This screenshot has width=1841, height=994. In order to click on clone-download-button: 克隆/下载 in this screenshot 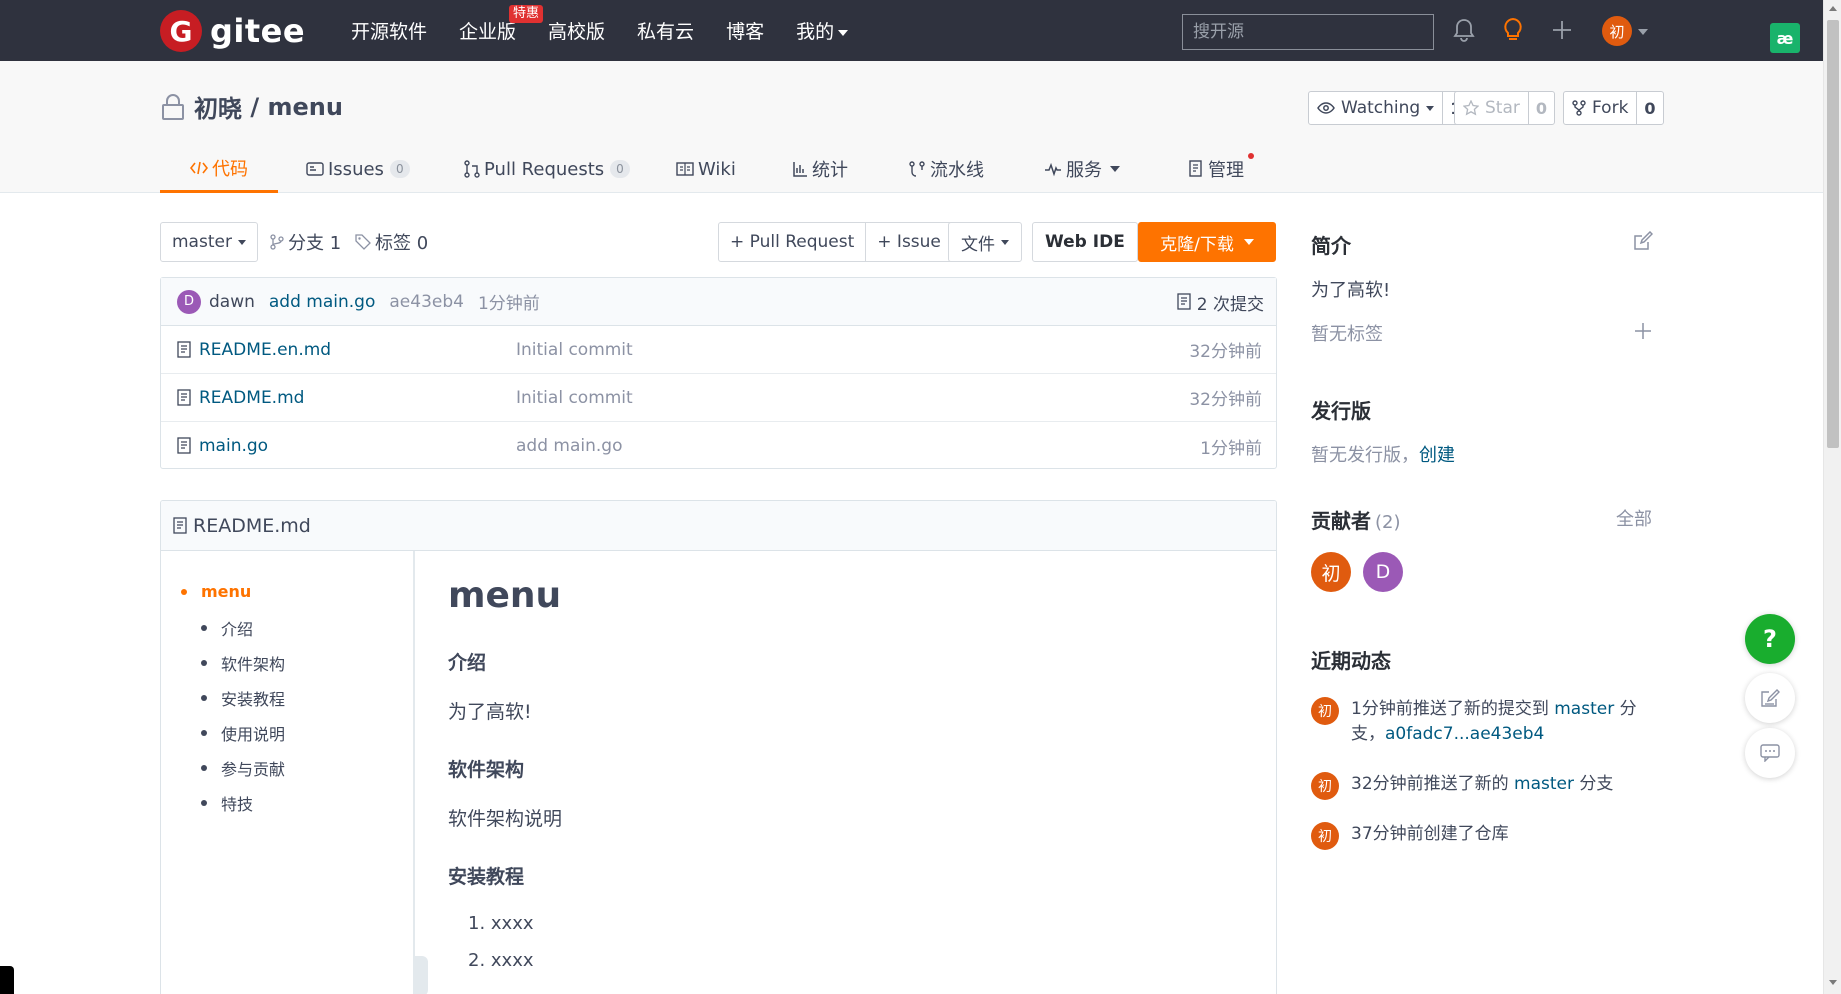, I will do `click(1207, 242)`.